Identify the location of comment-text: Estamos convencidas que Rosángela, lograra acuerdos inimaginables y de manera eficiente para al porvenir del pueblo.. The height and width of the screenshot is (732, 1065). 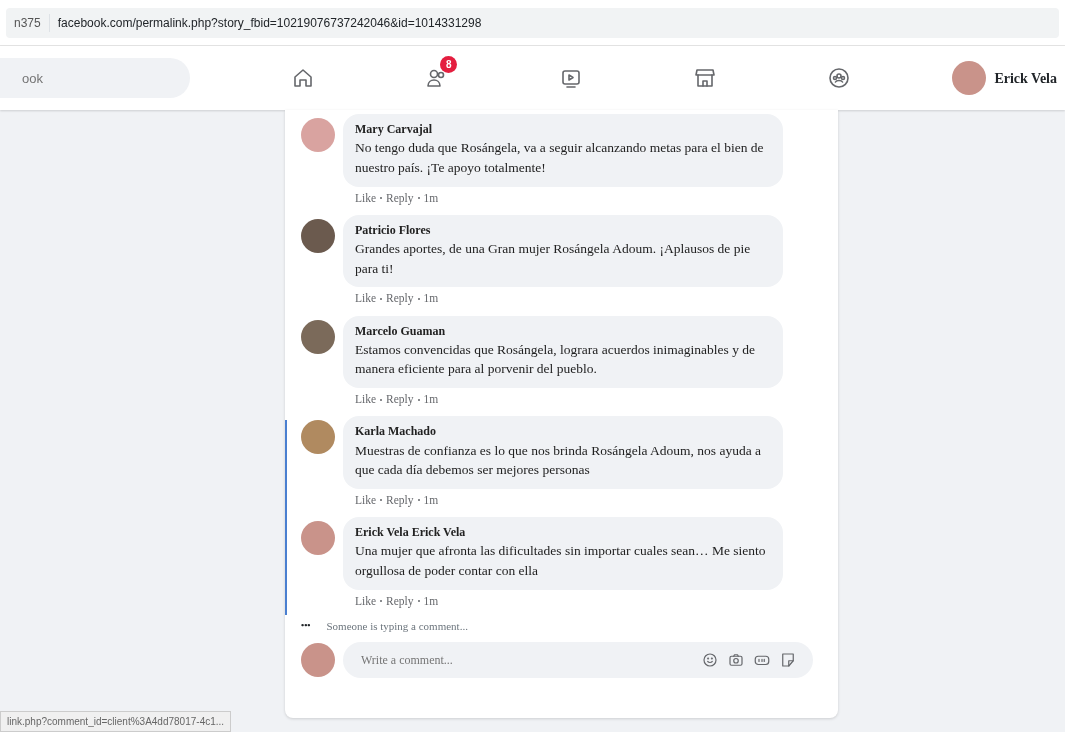
(555, 359).